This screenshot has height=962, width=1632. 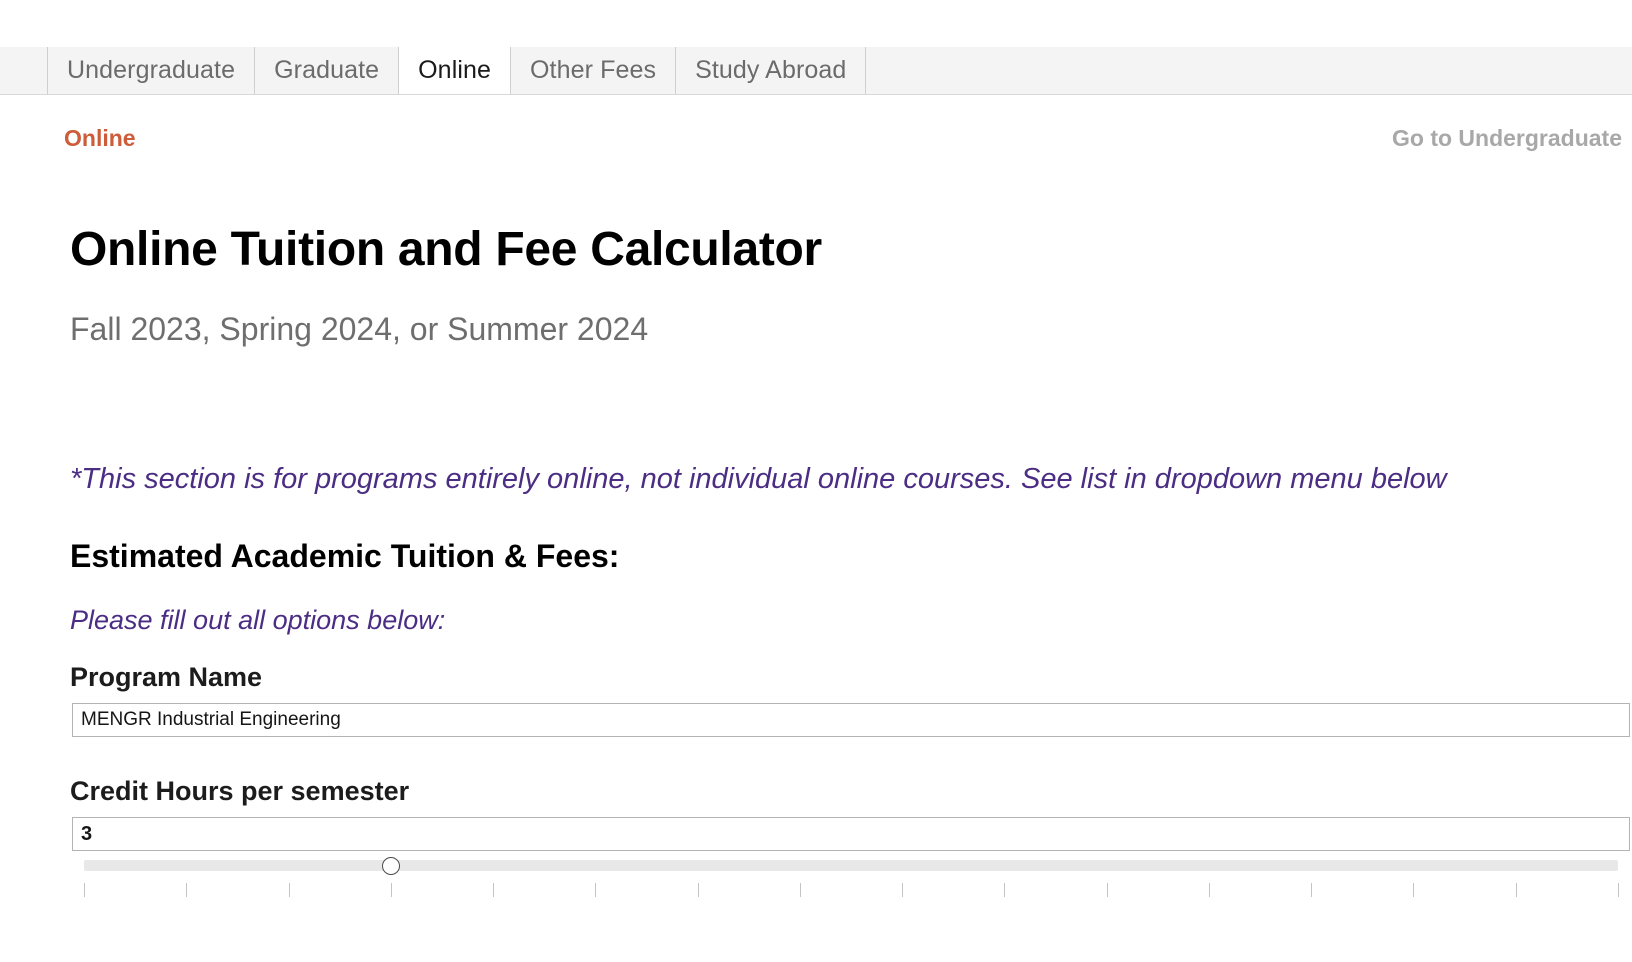 I want to click on tab-bar-leading-spacer, so click(x=24, y=70).